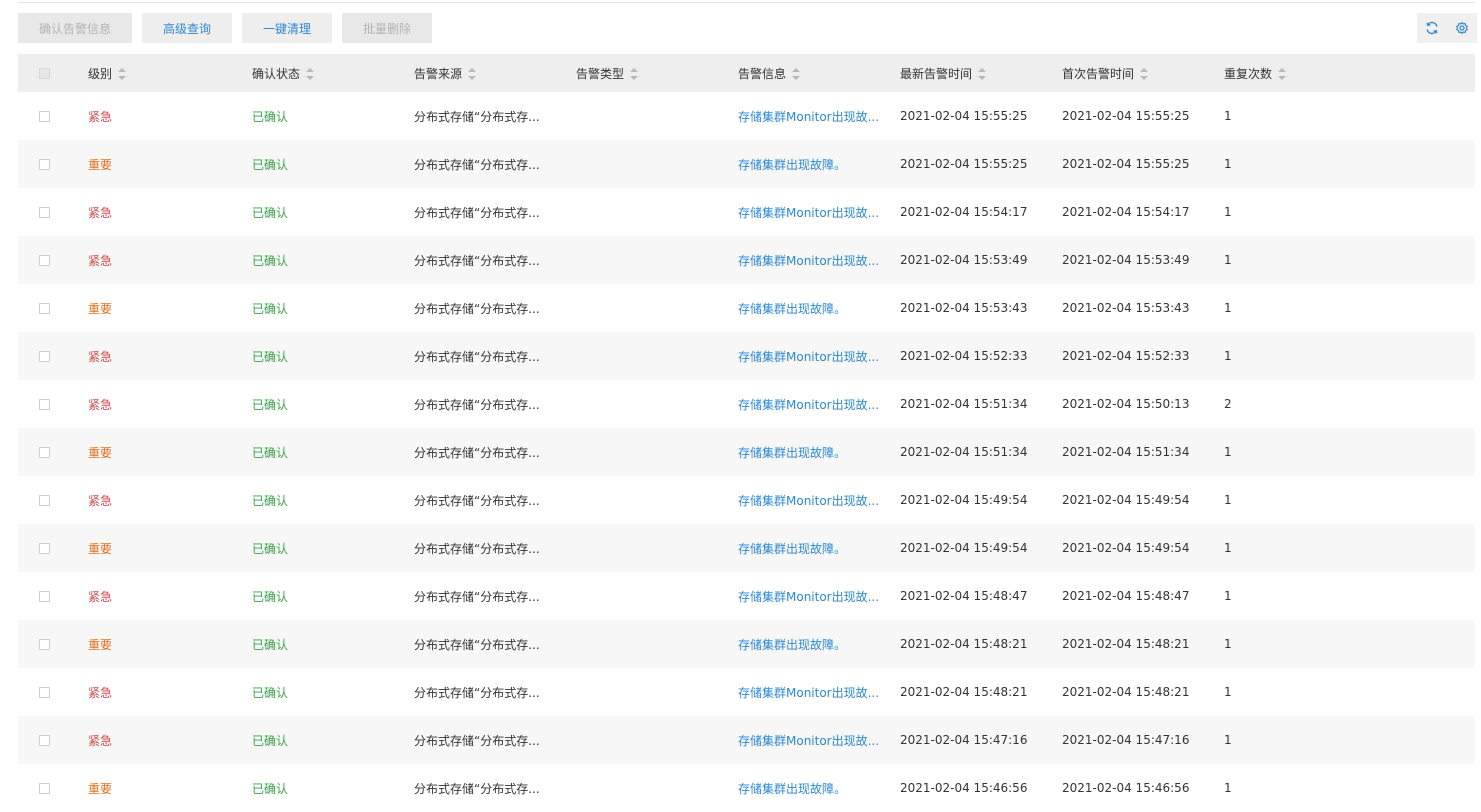 Image resolution: width=1481 pixels, height=812 pixels. Describe the element at coordinates (964, 740) in the screenshot. I see `latest-time-text: 2021-02-04 15:47:16` at that location.